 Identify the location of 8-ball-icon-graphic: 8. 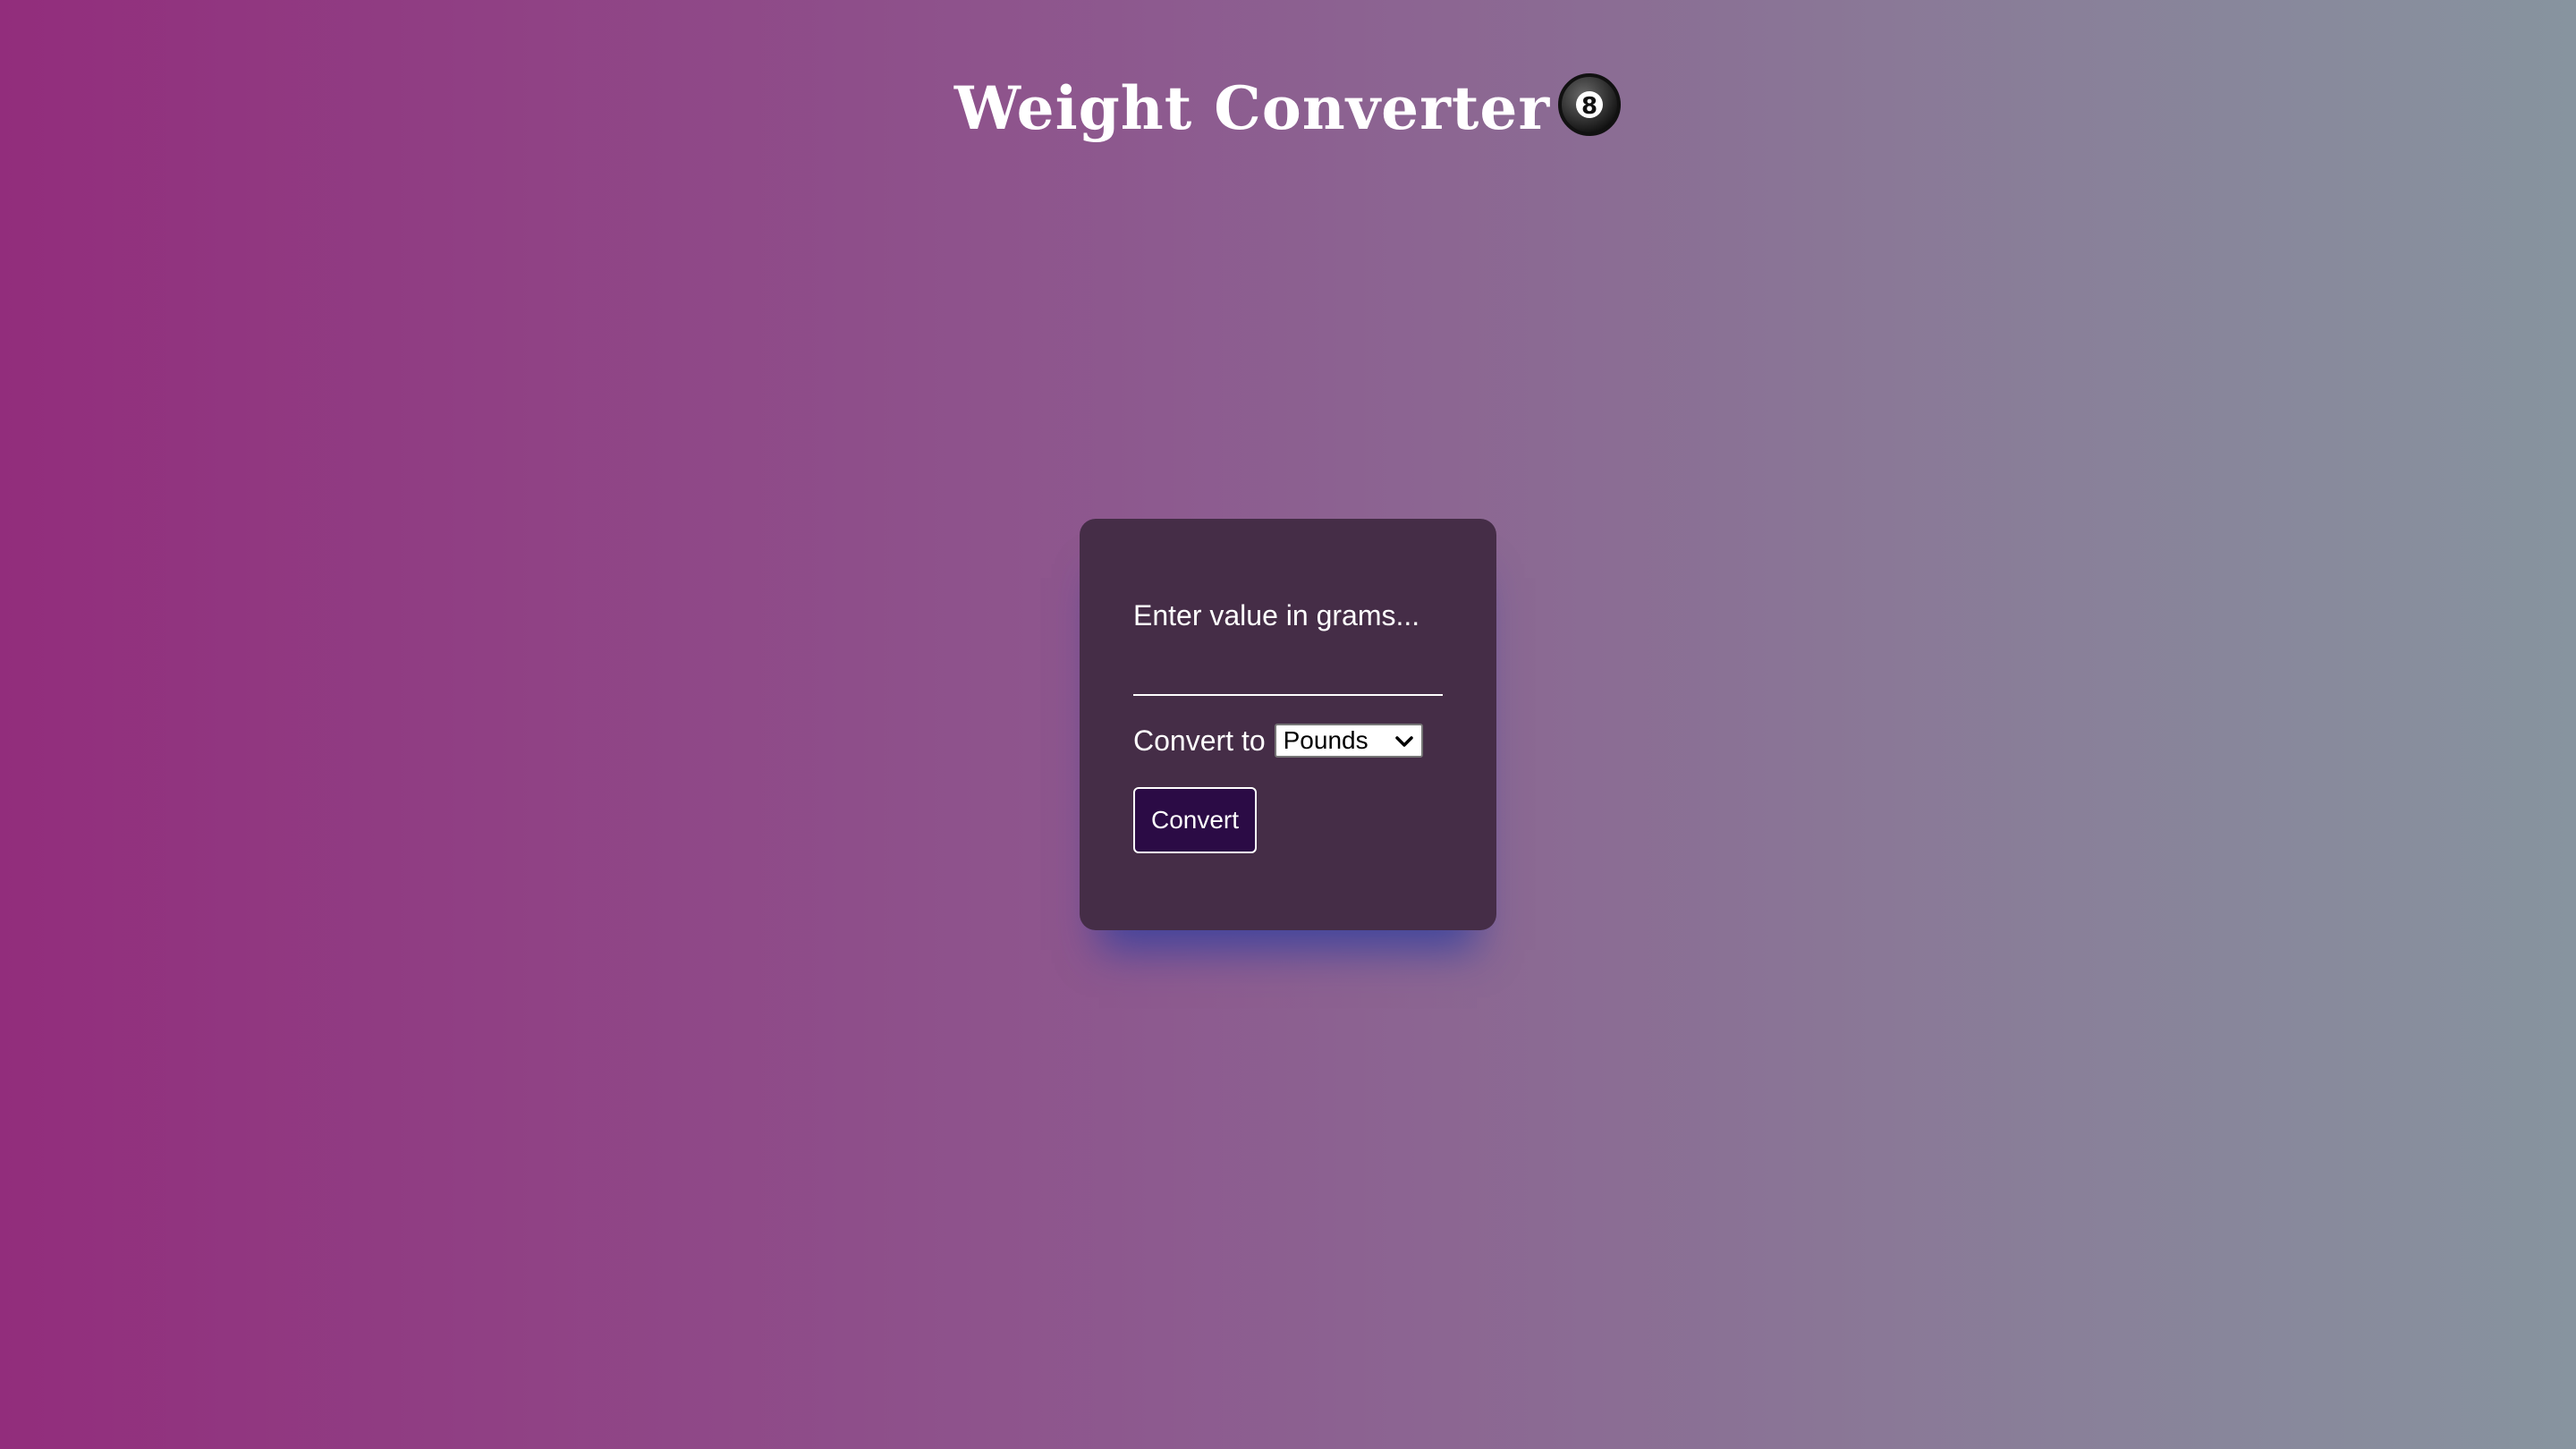
(1590, 104).